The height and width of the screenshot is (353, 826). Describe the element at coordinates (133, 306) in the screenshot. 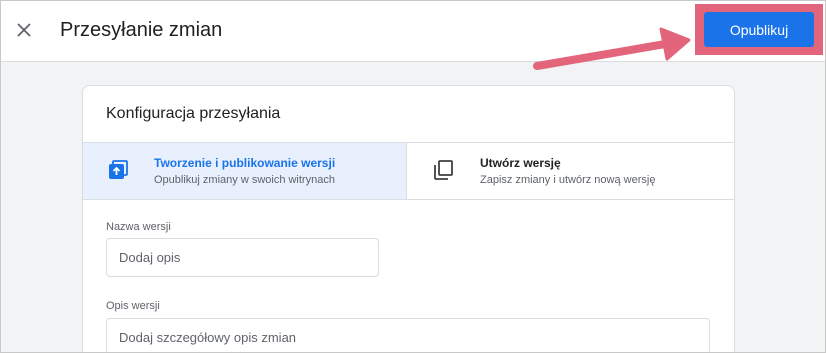

I see `version-description-label: Opis wersji` at that location.